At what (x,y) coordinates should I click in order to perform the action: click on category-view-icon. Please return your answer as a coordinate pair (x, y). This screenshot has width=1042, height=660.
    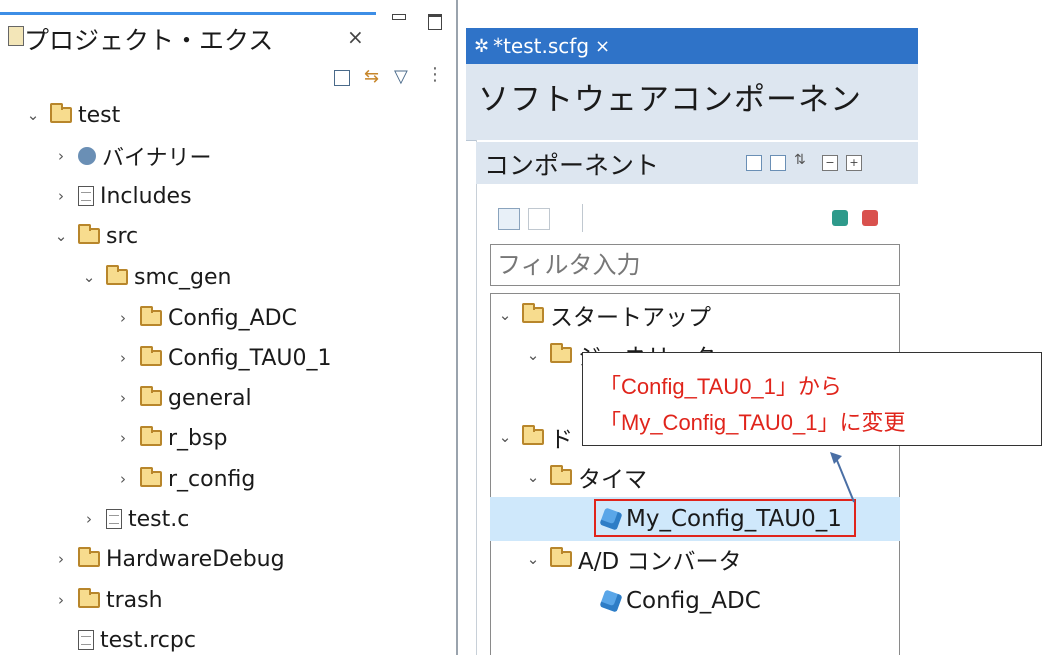
    Looking at the image, I should click on (509, 219).